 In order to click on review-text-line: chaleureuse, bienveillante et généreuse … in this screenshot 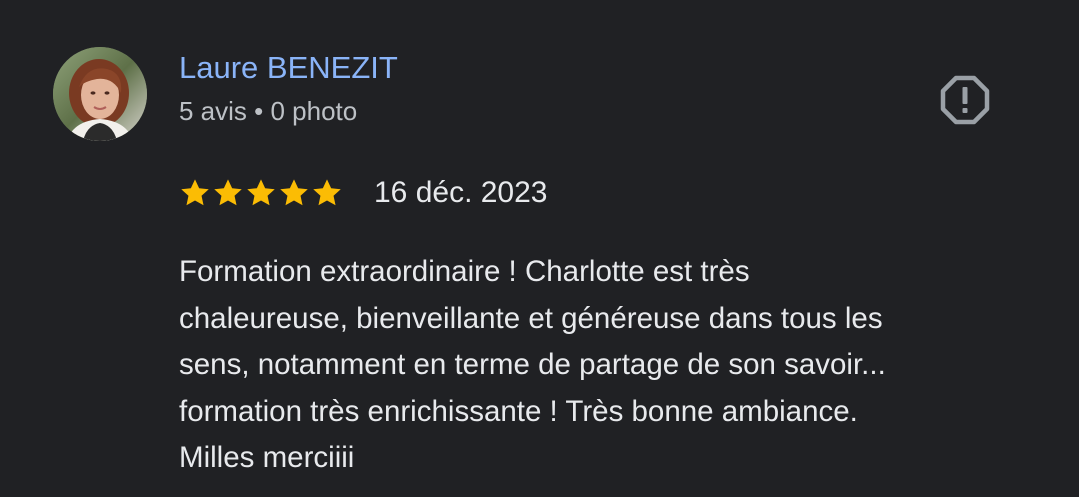, I will do `click(531, 318)`.